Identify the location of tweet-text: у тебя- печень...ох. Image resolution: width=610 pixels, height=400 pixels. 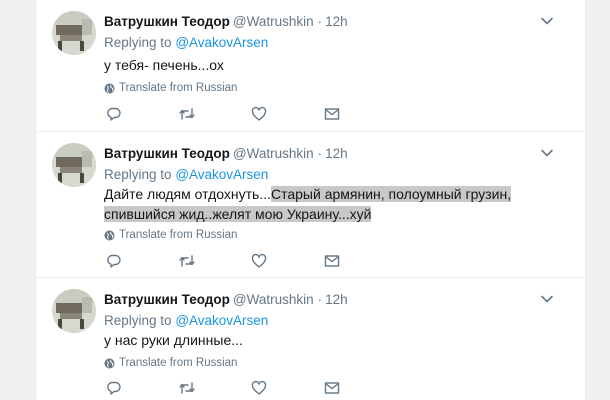
(329, 65).